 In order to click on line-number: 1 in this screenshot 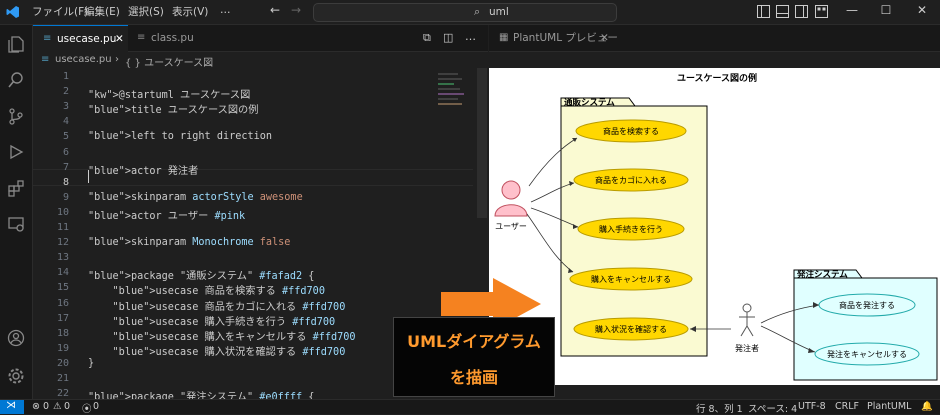, I will do `click(65, 76)`.